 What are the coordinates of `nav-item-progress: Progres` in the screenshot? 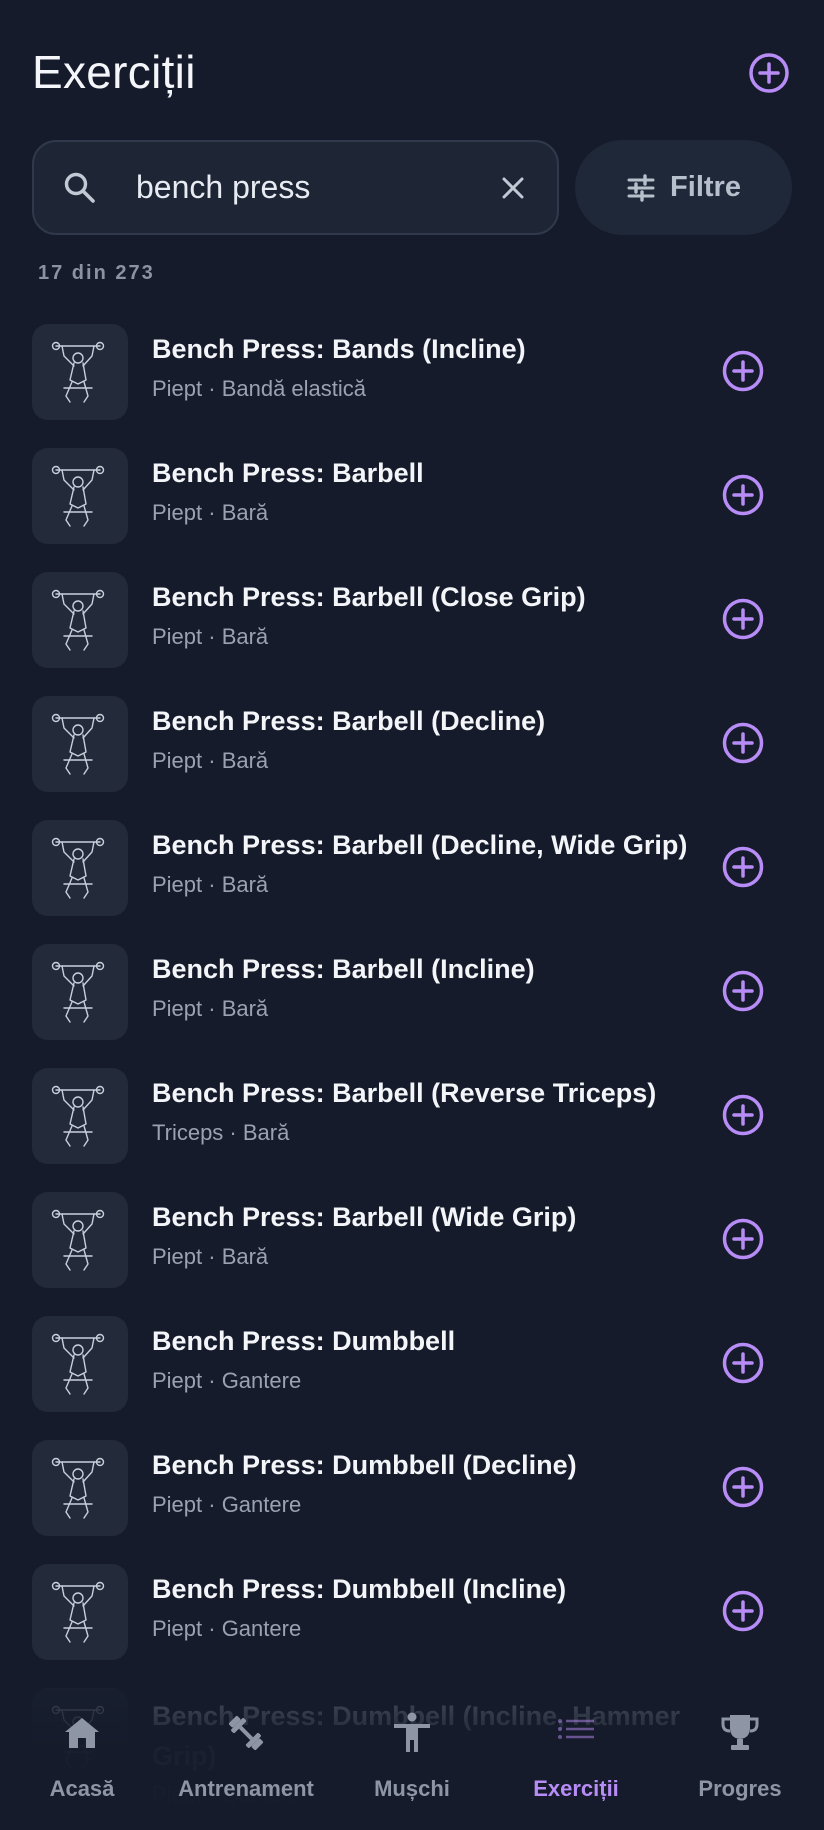 It's located at (740, 1765).